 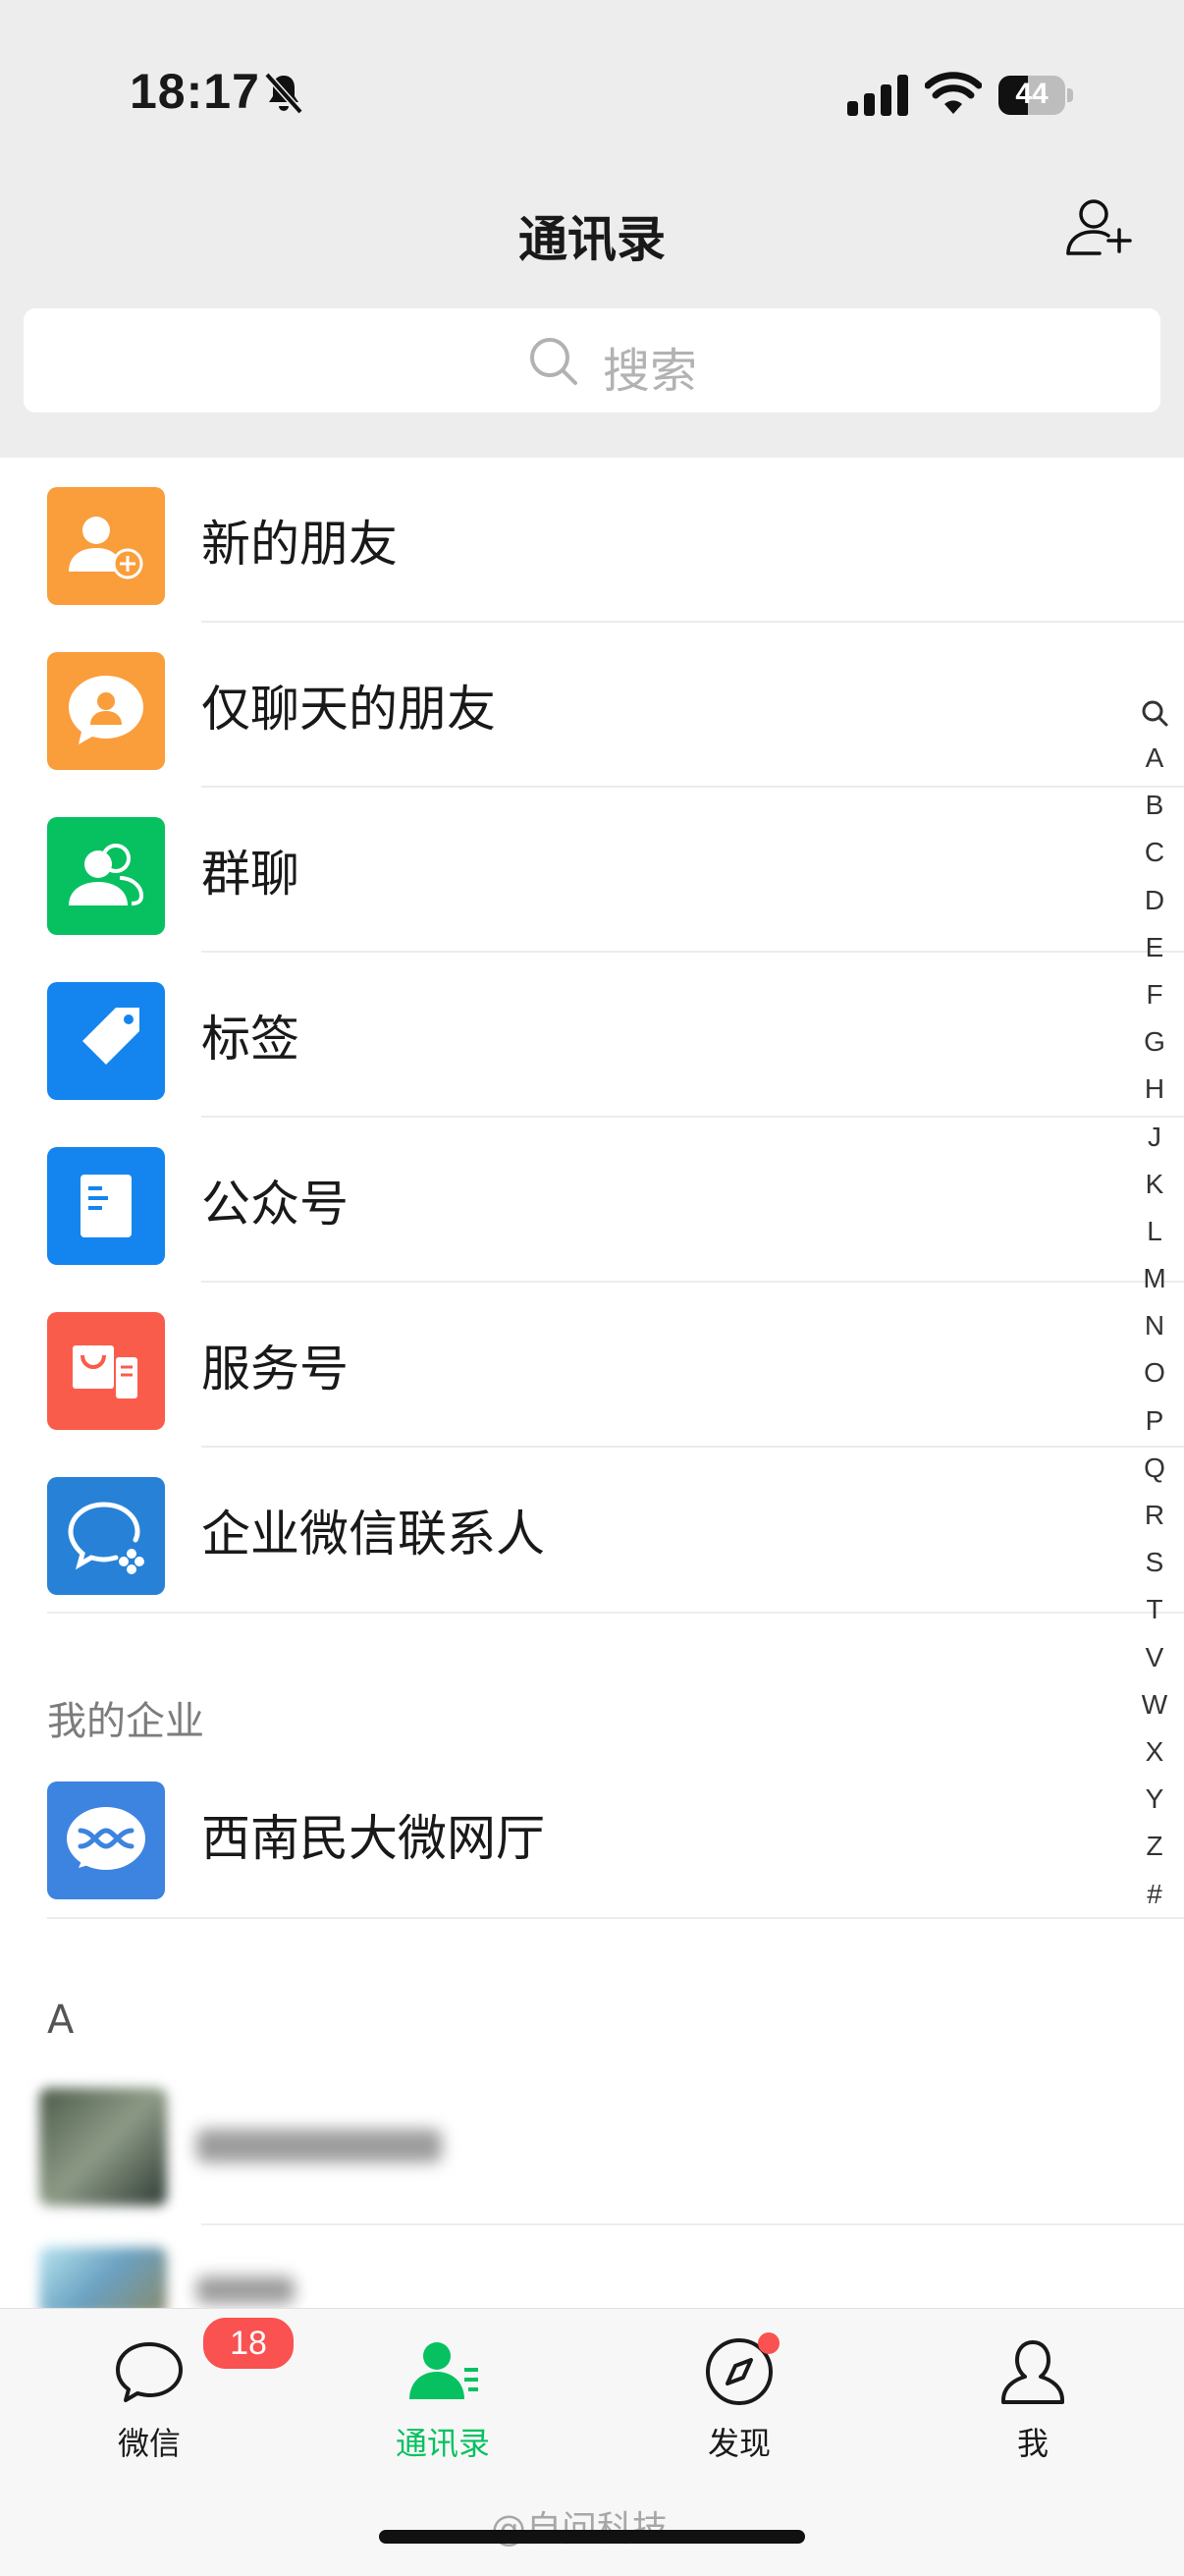 I want to click on index-search-icon, so click(x=1154, y=712).